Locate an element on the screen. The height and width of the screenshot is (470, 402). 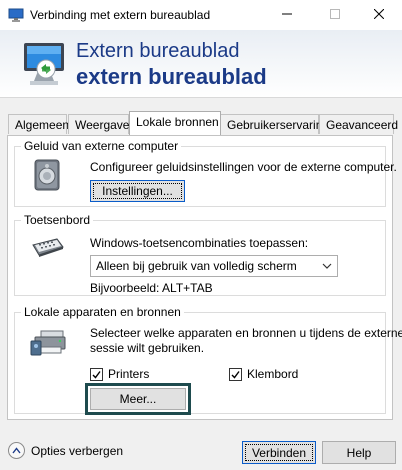
keyboard-description: Windows-toetsencombinaties toepassen: is located at coordinates (199, 243).